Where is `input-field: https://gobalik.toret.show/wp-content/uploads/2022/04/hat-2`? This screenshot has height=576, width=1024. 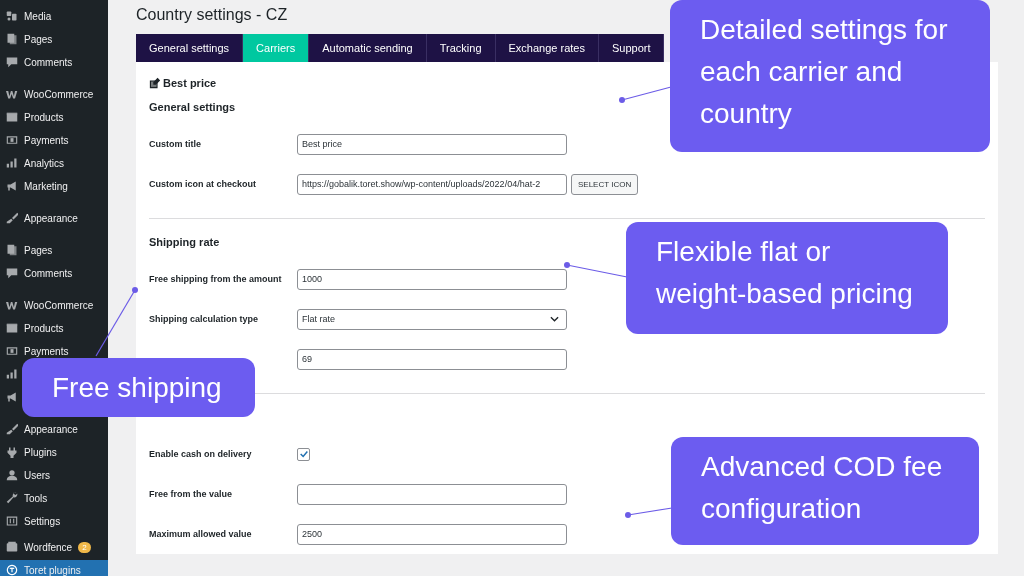
input-field: https://gobalik.toret.show/wp-content/uploads/2022/04/hat-2 is located at coordinates (432, 184).